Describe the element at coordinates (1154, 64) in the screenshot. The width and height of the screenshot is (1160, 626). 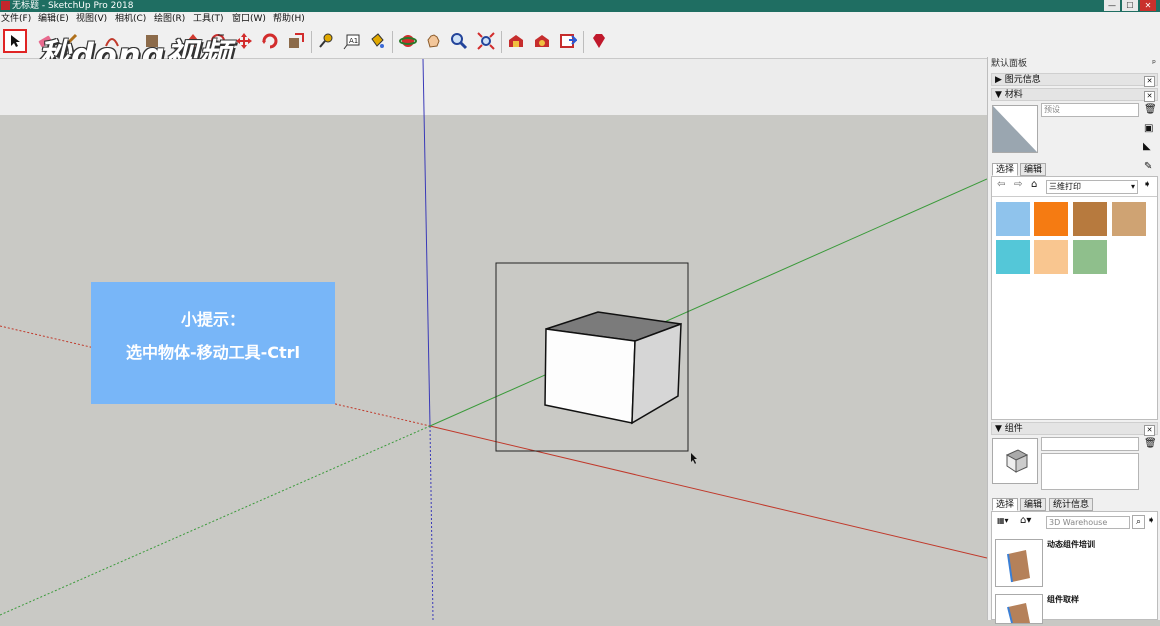
I see `pin-icon: ᵖ` at that location.